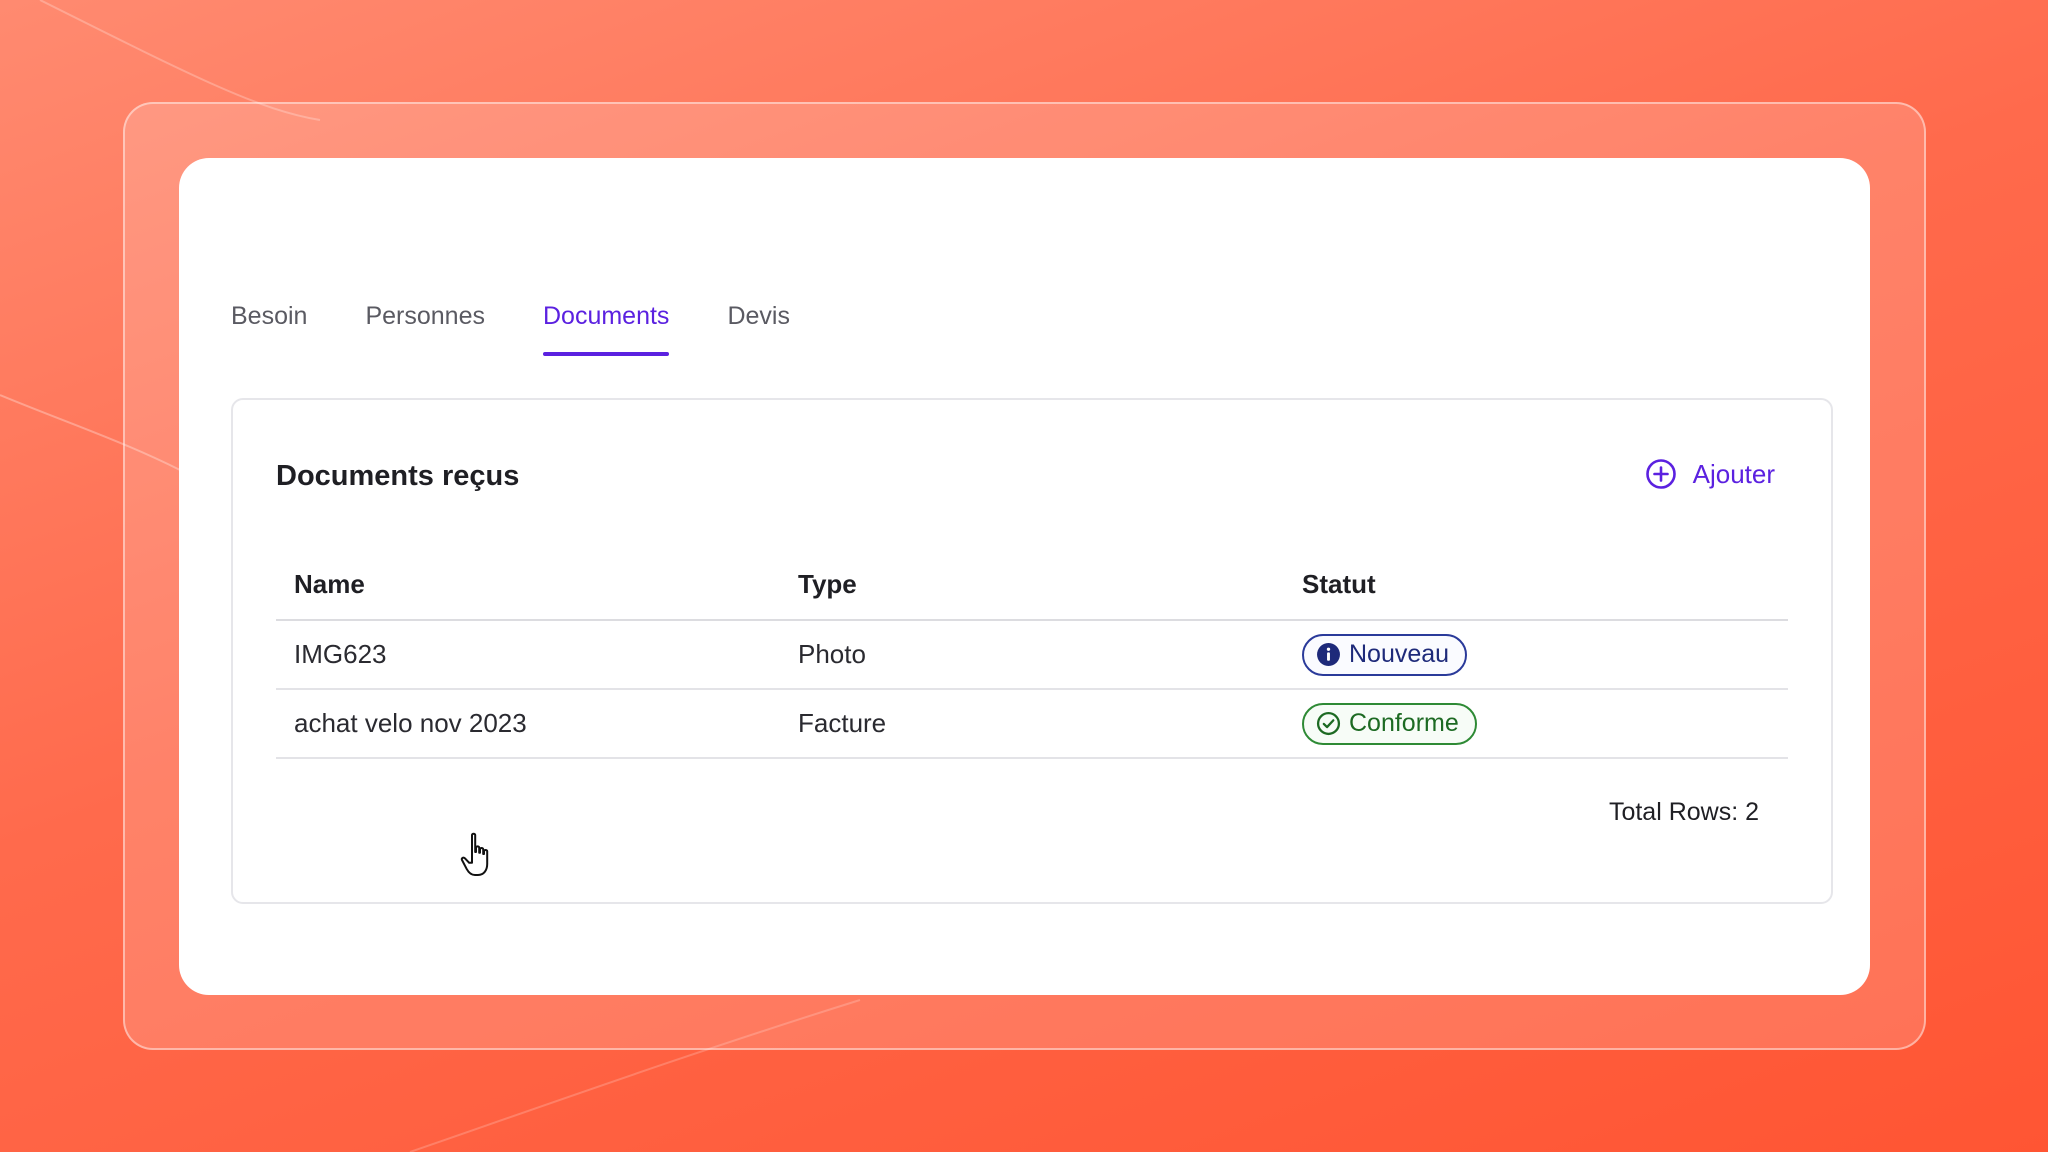 The width and height of the screenshot is (2048, 1152). What do you see at coordinates (269, 335) in the screenshot?
I see `tab-besoin: Besoin` at bounding box center [269, 335].